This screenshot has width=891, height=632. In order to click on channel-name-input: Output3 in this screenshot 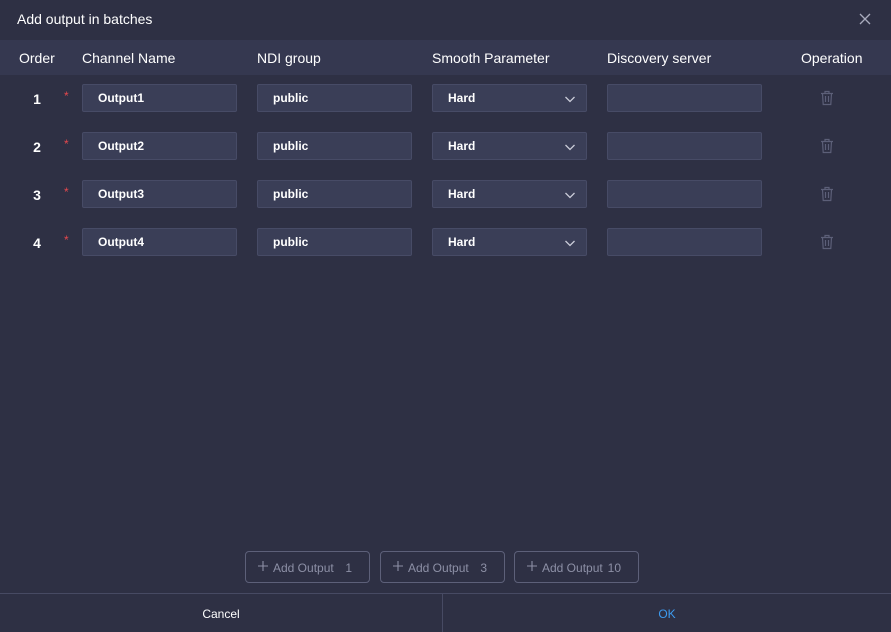, I will do `click(159, 194)`.